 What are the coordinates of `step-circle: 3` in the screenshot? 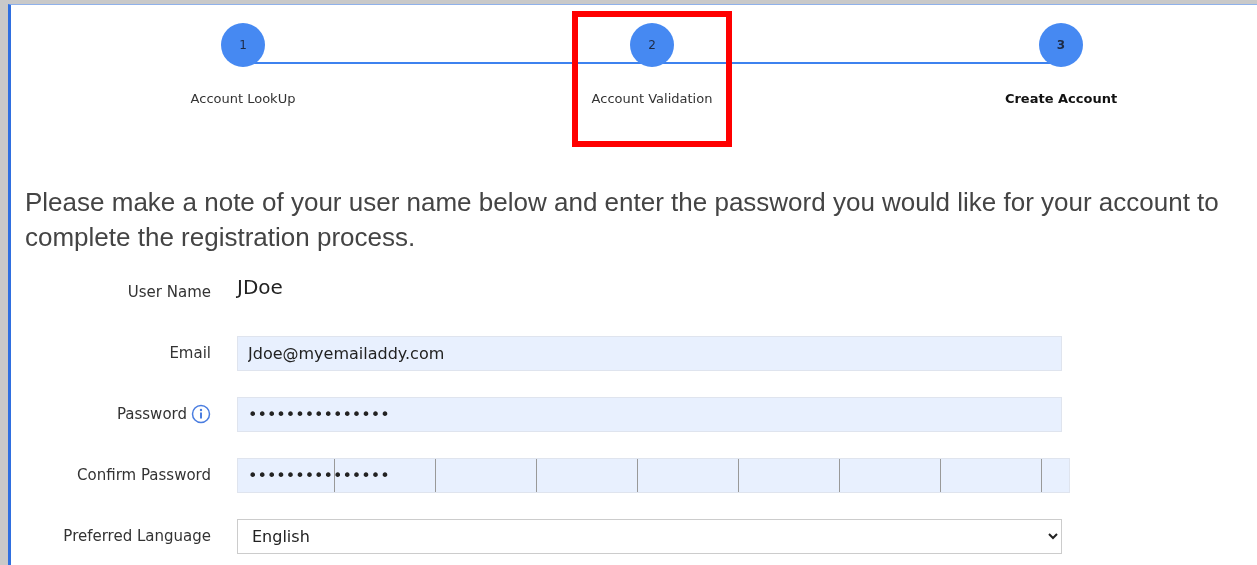 It's located at (1061, 45).